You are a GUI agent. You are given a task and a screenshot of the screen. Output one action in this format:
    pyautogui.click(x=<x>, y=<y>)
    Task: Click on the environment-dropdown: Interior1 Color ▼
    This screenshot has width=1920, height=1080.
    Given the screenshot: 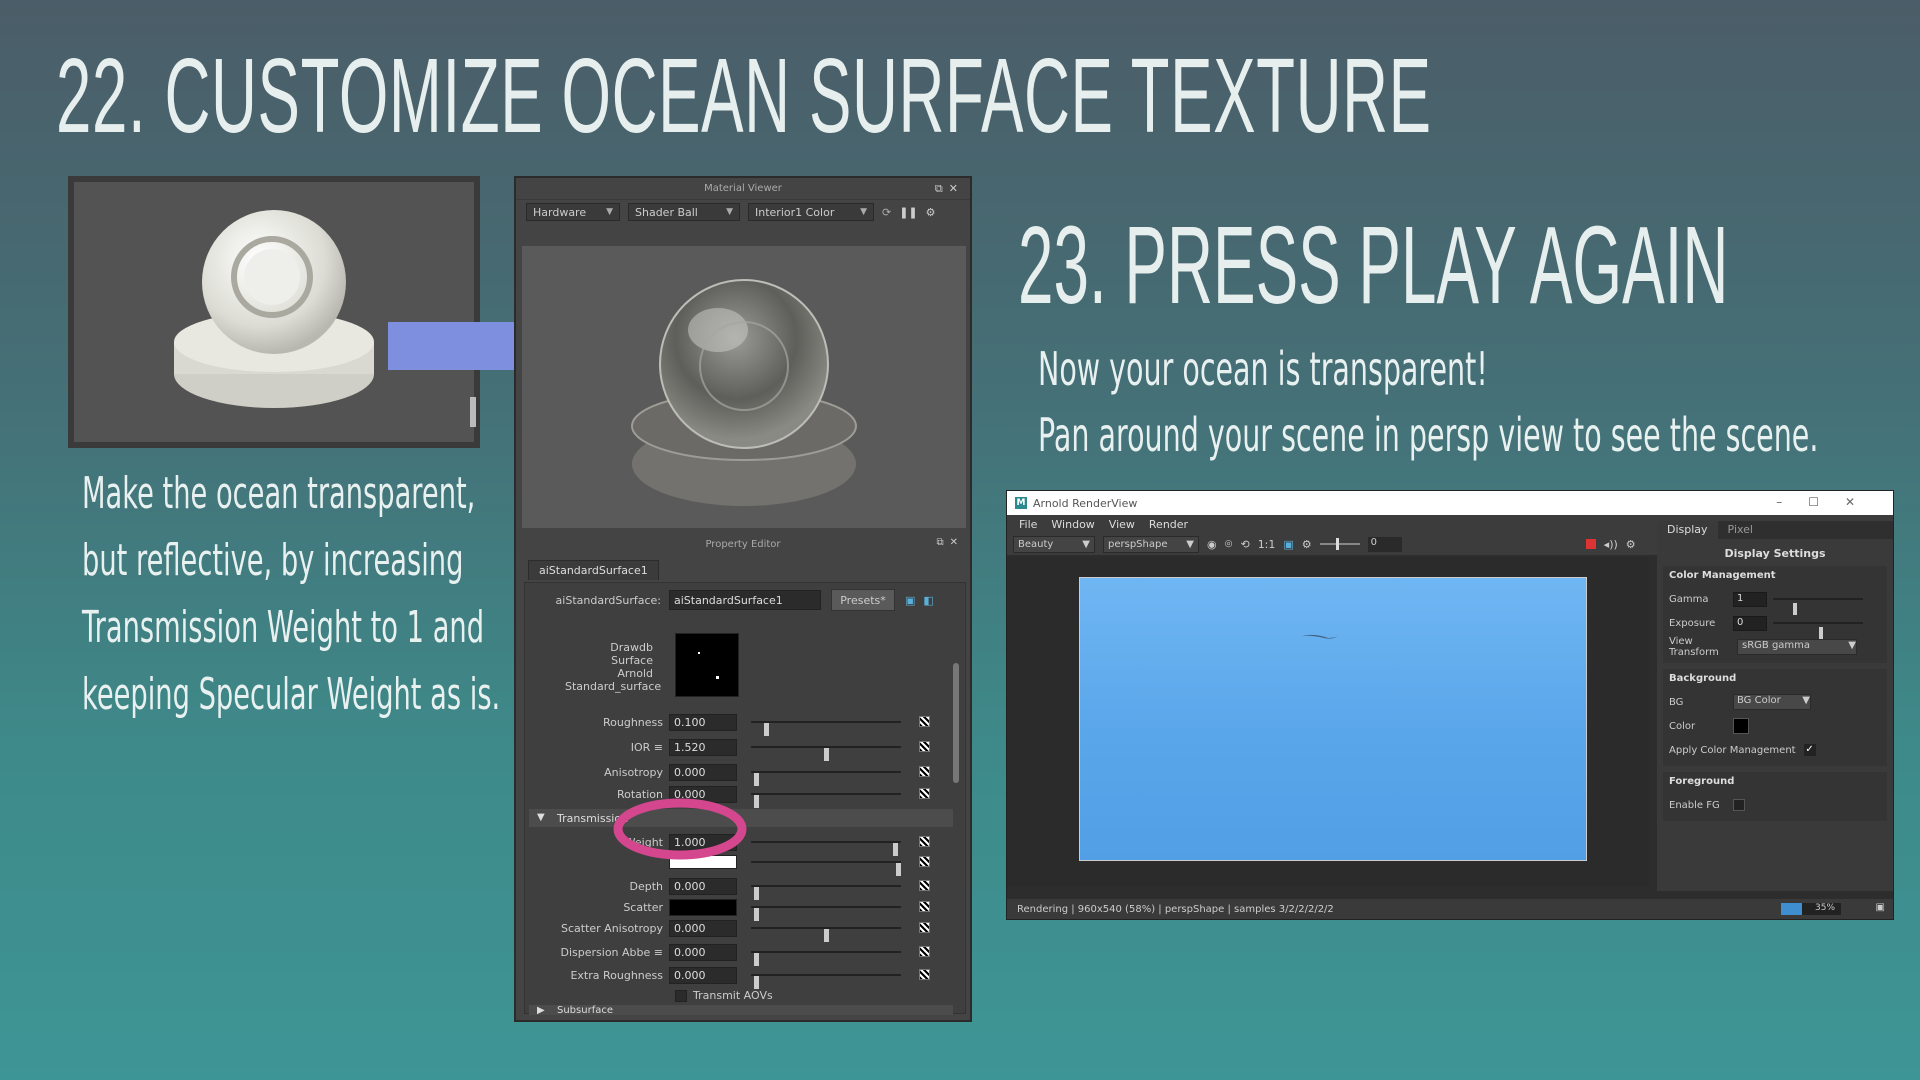 What is the action you would take?
    pyautogui.click(x=811, y=212)
    